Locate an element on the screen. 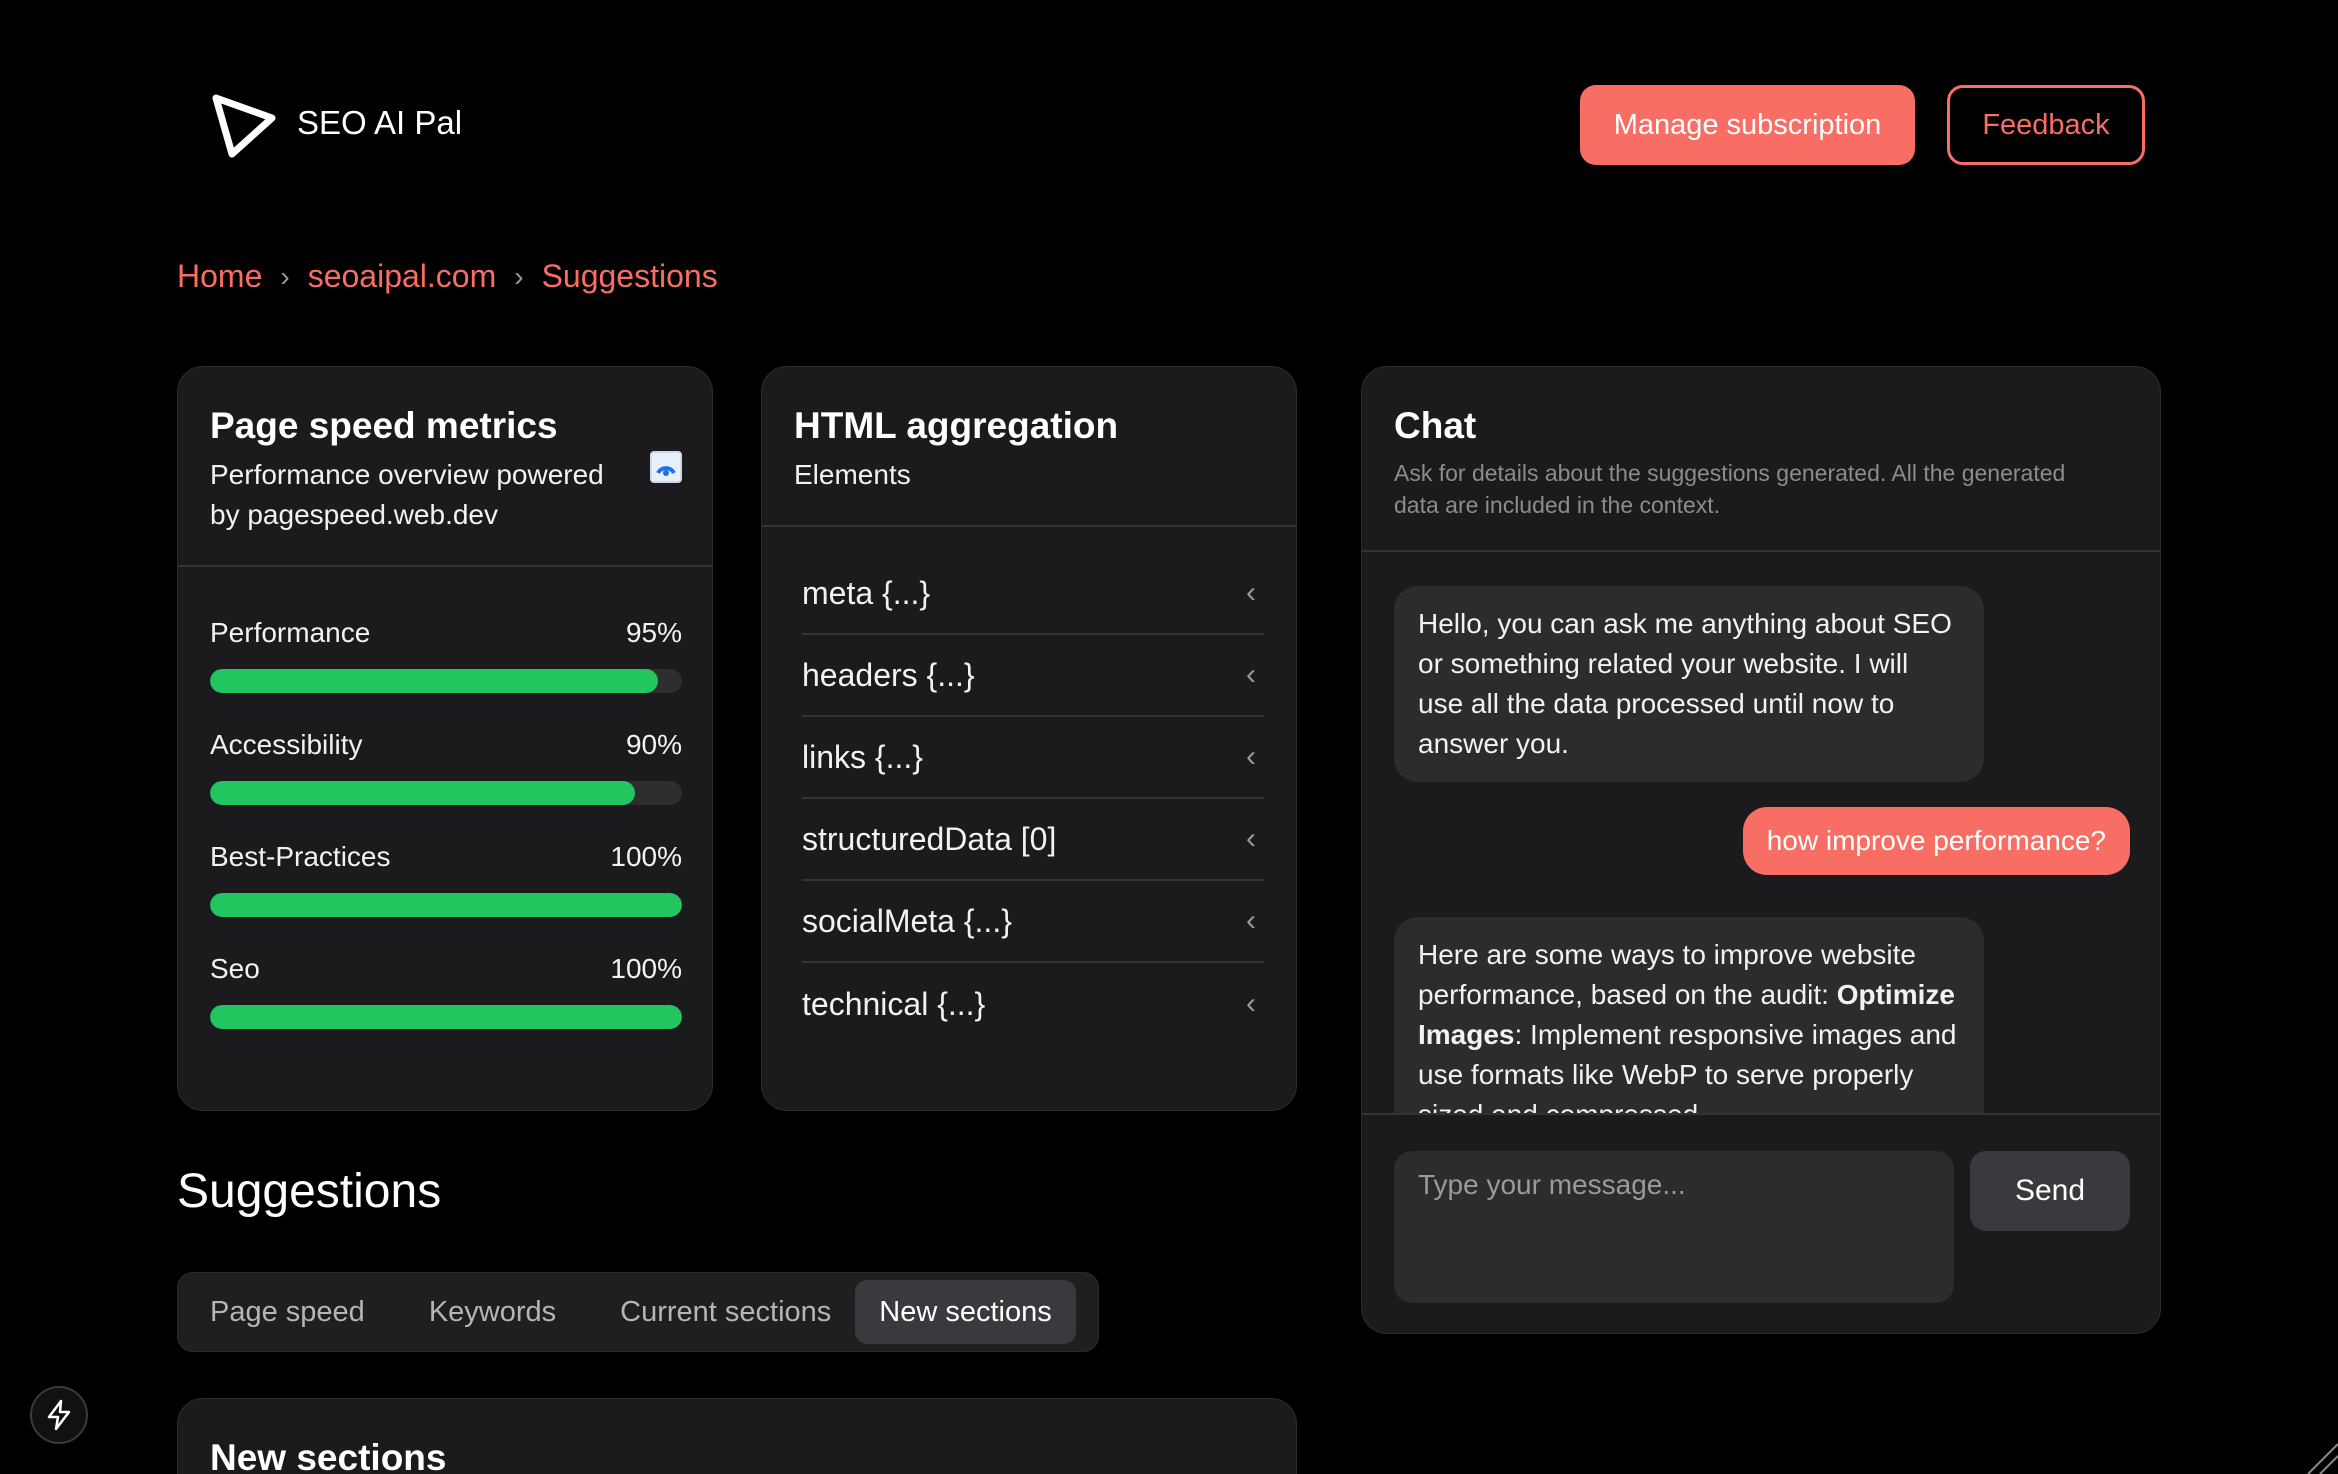  metric-label: Seo is located at coordinates (235, 968).